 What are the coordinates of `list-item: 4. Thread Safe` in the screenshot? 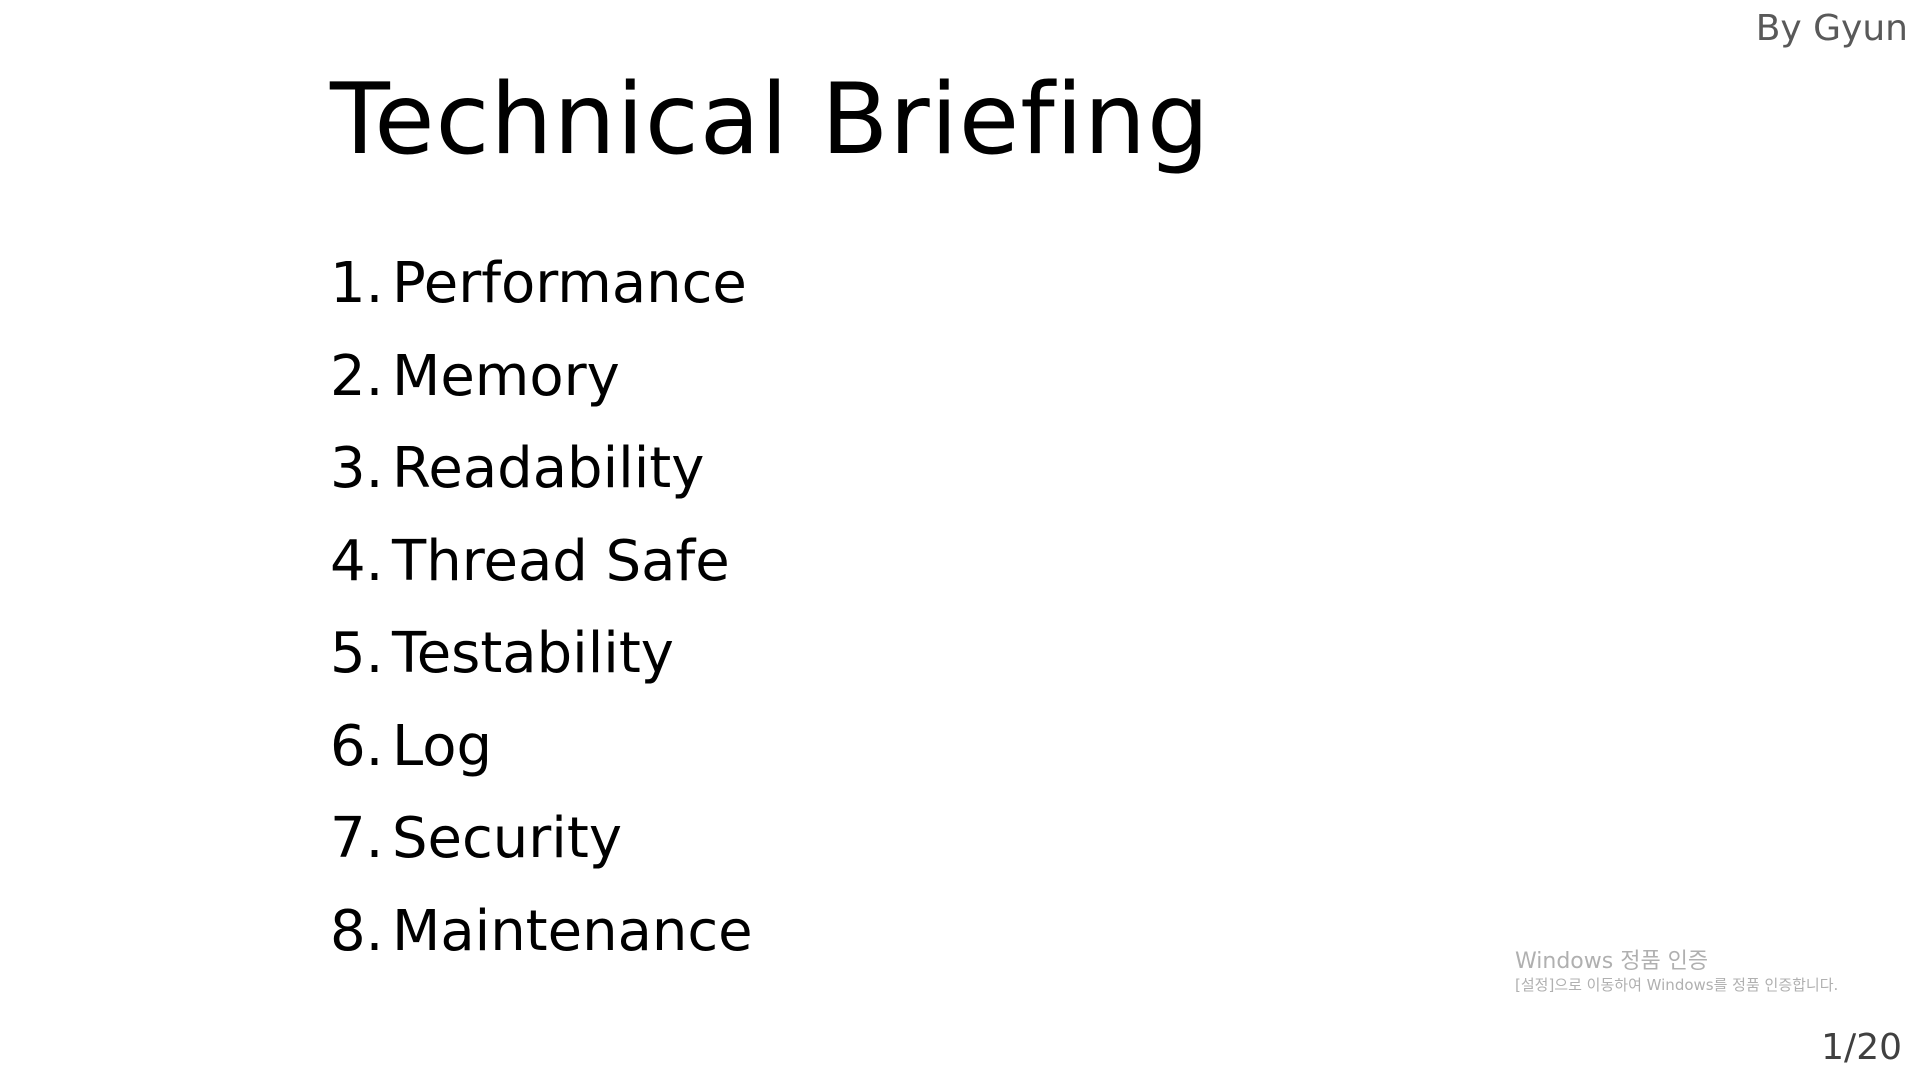 It's located at (541, 575).